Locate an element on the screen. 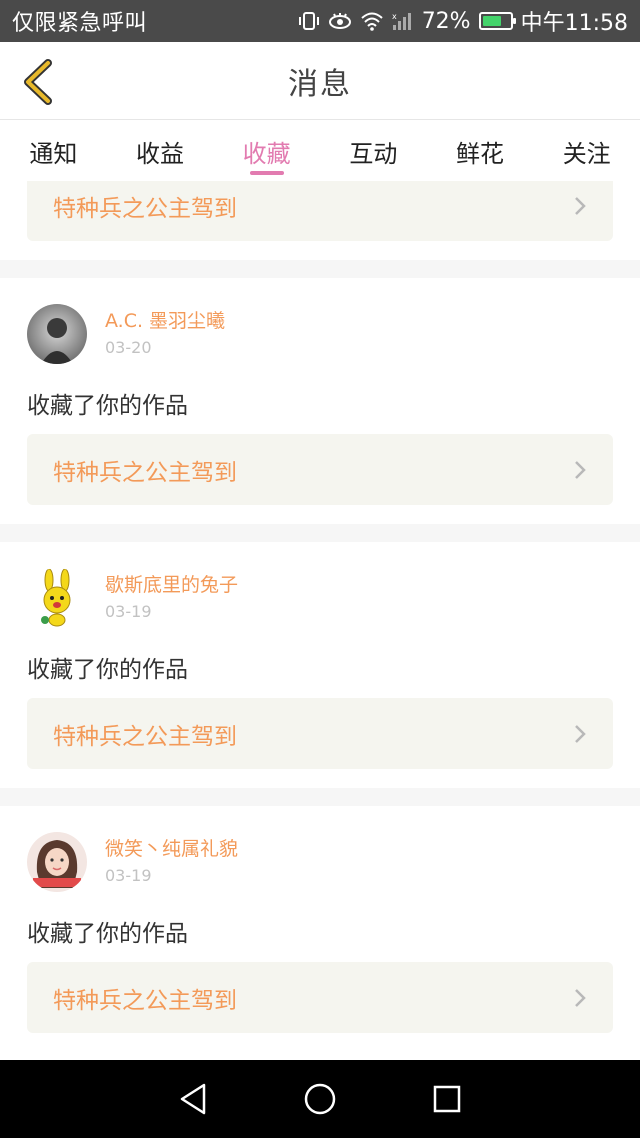 The height and width of the screenshot is (1138, 640). header: 消息 is located at coordinates (320, 81).